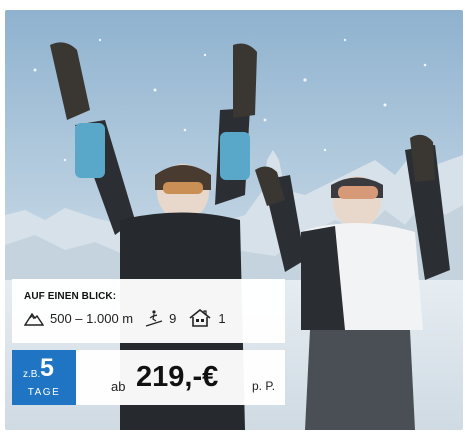 The height and width of the screenshot is (434, 465). I want to click on price-suffix: p. P., so click(264, 386).